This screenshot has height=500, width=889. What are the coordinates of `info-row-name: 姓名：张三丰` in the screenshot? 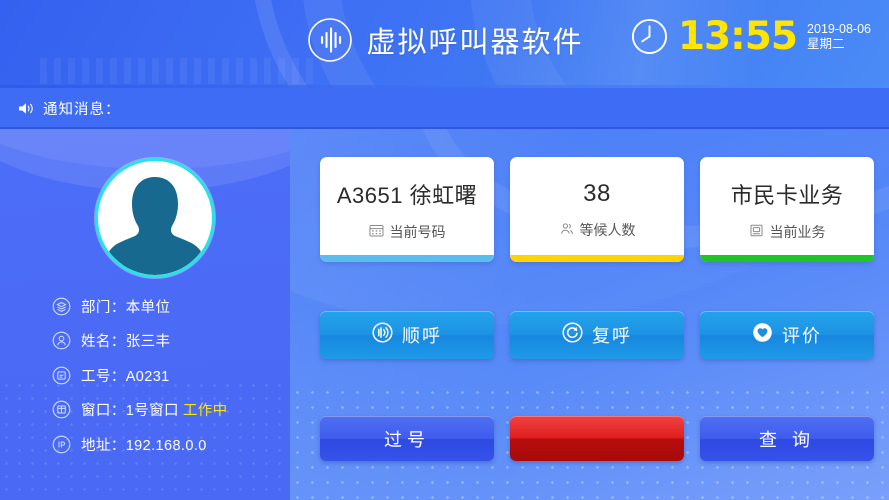 It's located at (140, 341).